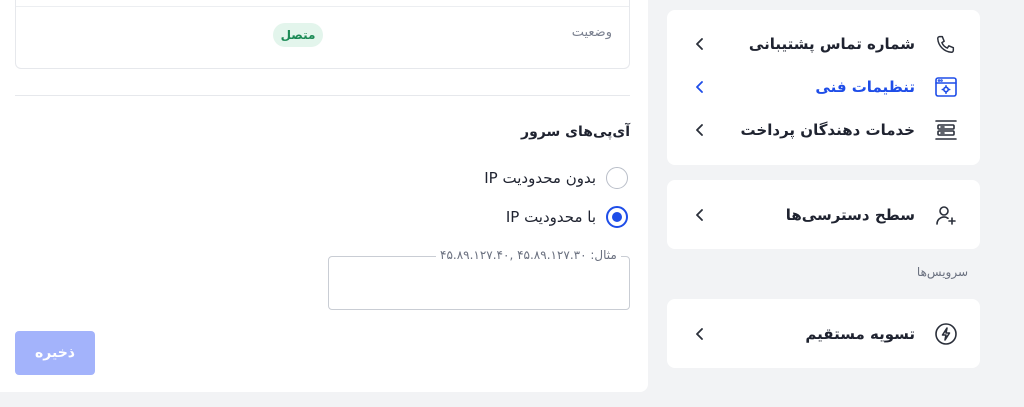 The image size is (1024, 407). What do you see at coordinates (591, 32) in the screenshot?
I see `status-label: وضعیت` at bounding box center [591, 32].